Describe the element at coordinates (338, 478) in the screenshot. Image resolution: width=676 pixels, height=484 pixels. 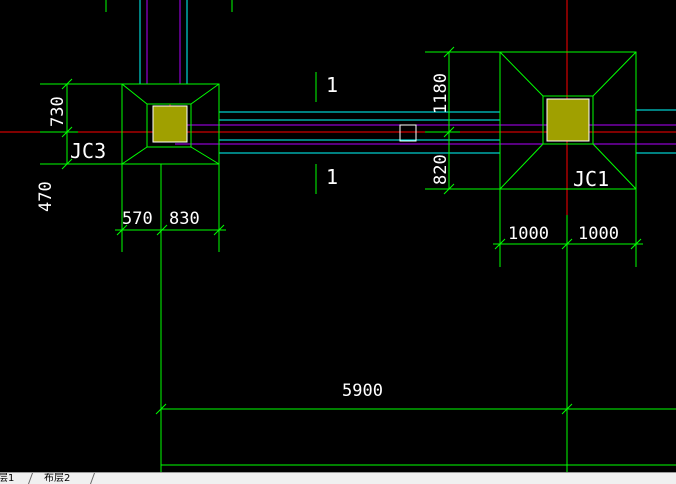
I see `layout-tab-bar: 层1 布层2` at that location.